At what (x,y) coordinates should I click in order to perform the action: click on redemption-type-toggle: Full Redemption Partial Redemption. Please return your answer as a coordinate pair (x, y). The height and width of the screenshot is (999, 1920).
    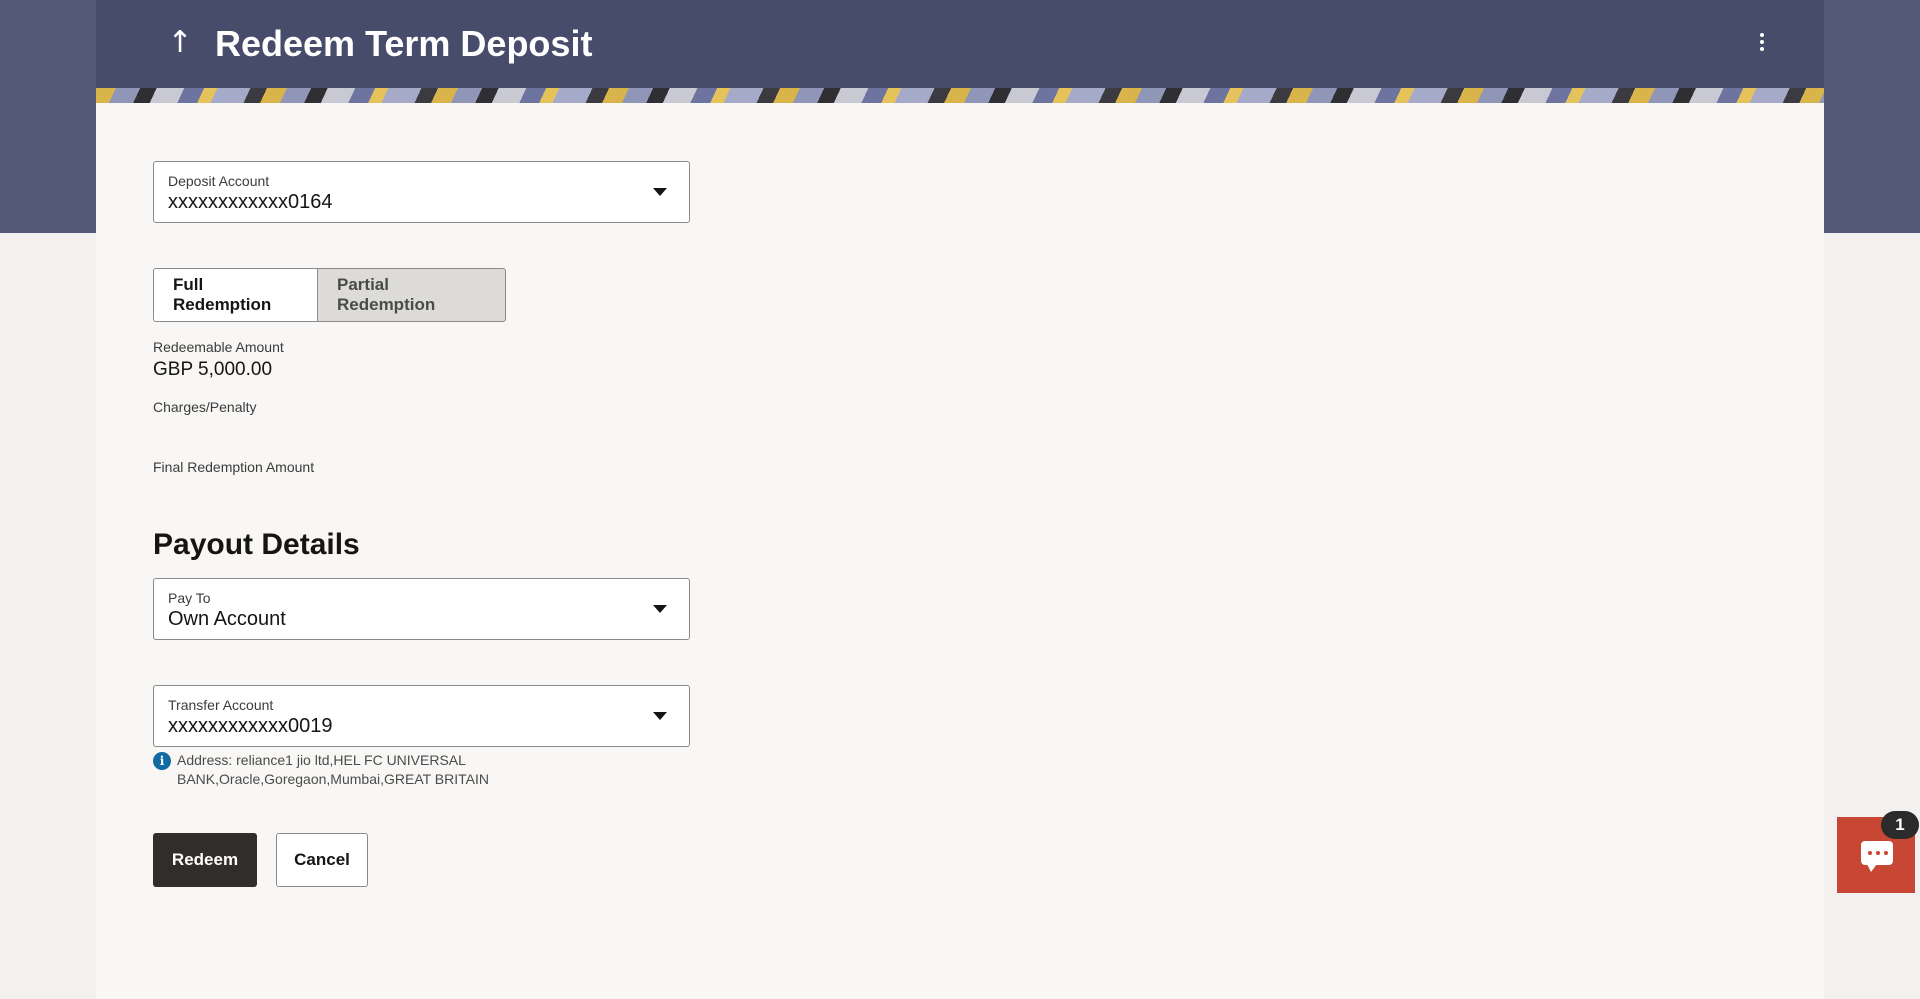
    Looking at the image, I should click on (329, 295).